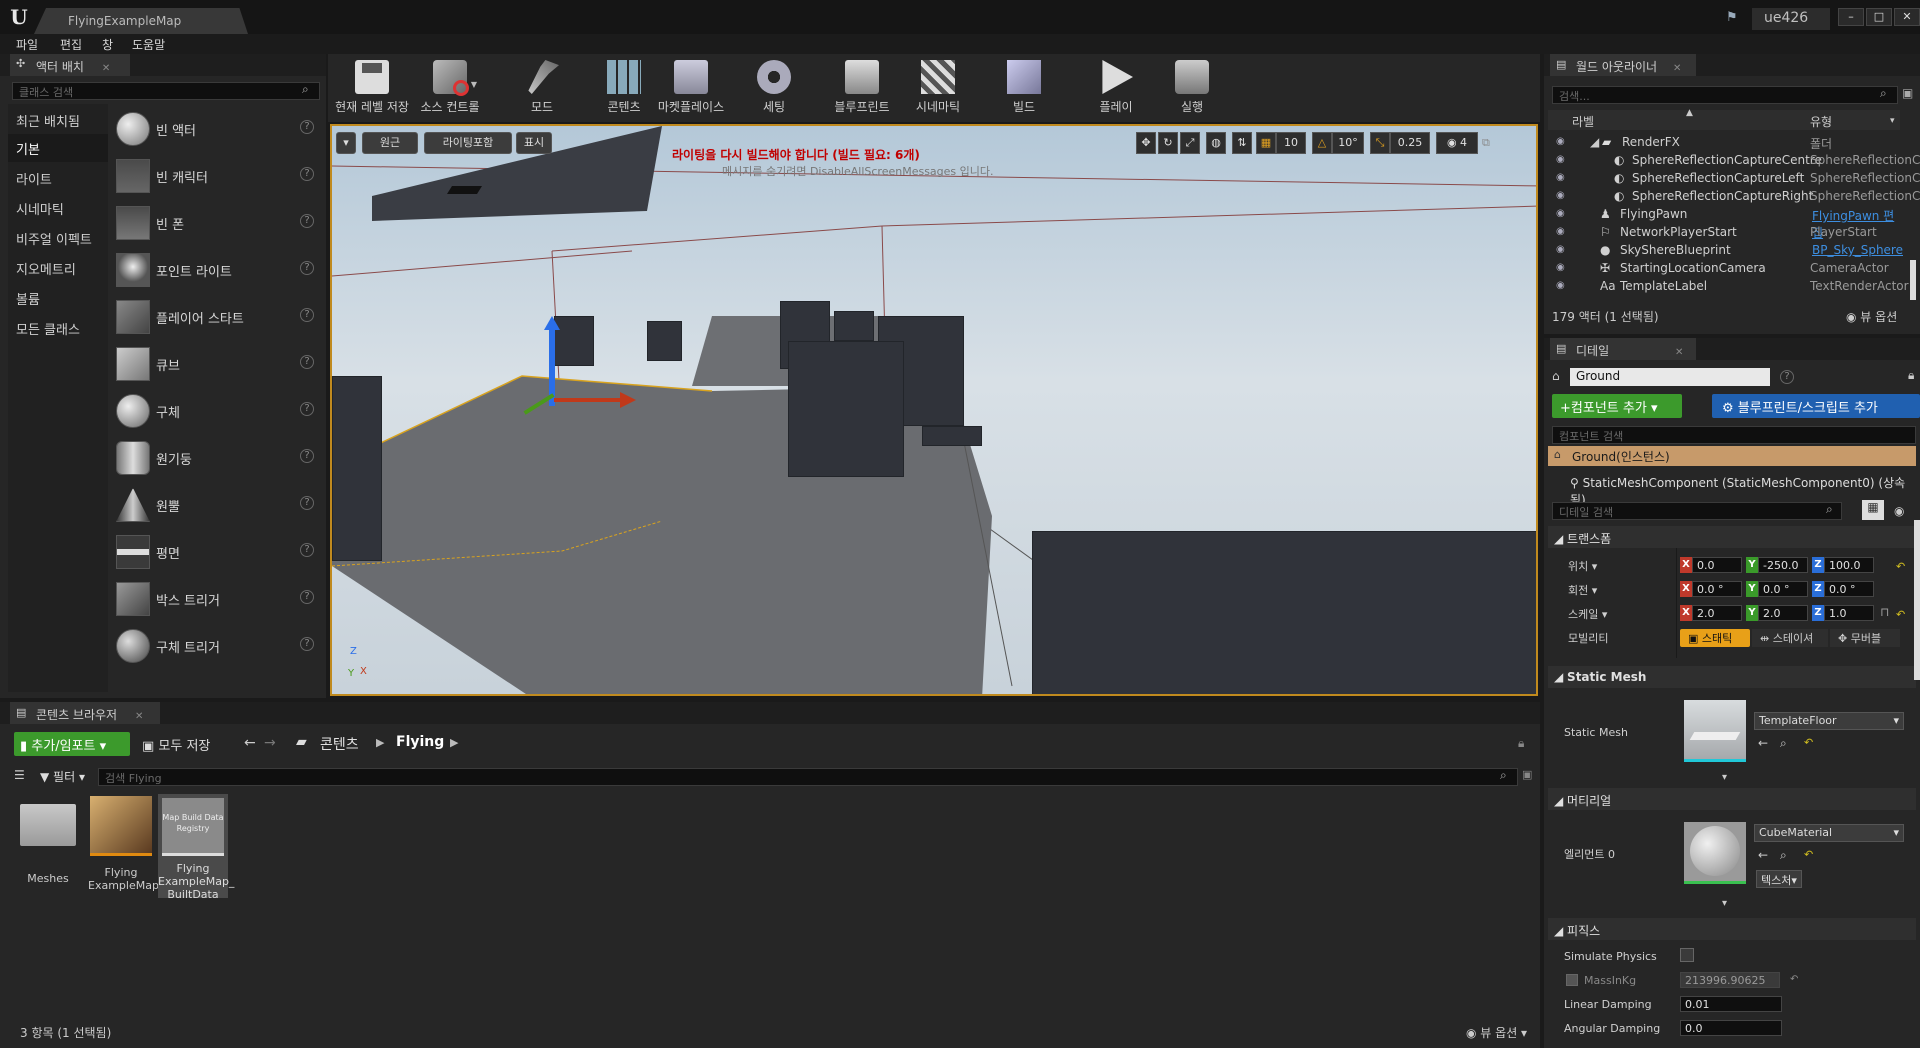  What do you see at coordinates (1348, 143) in the screenshot?
I see `rotation-snap-value: 10°` at bounding box center [1348, 143].